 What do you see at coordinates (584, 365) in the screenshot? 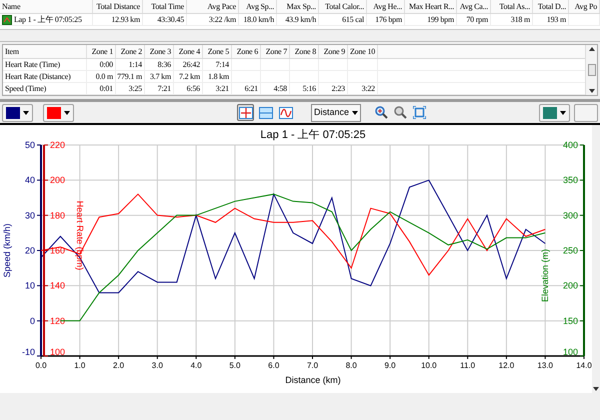
I see `axis-tick-label: 14.0` at bounding box center [584, 365].